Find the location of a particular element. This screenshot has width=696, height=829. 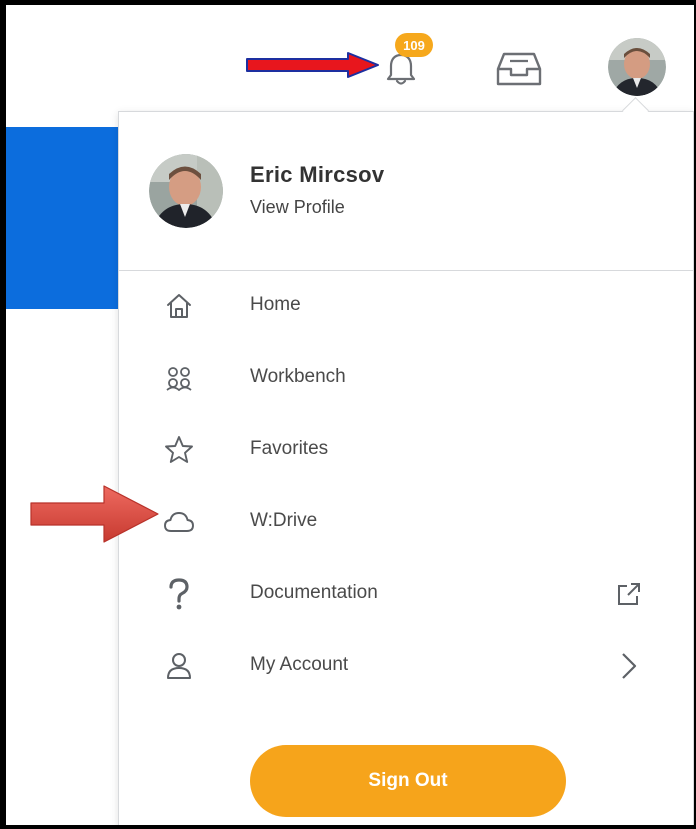

annotation-arrow-right-icon is located at coordinates (312, 65).